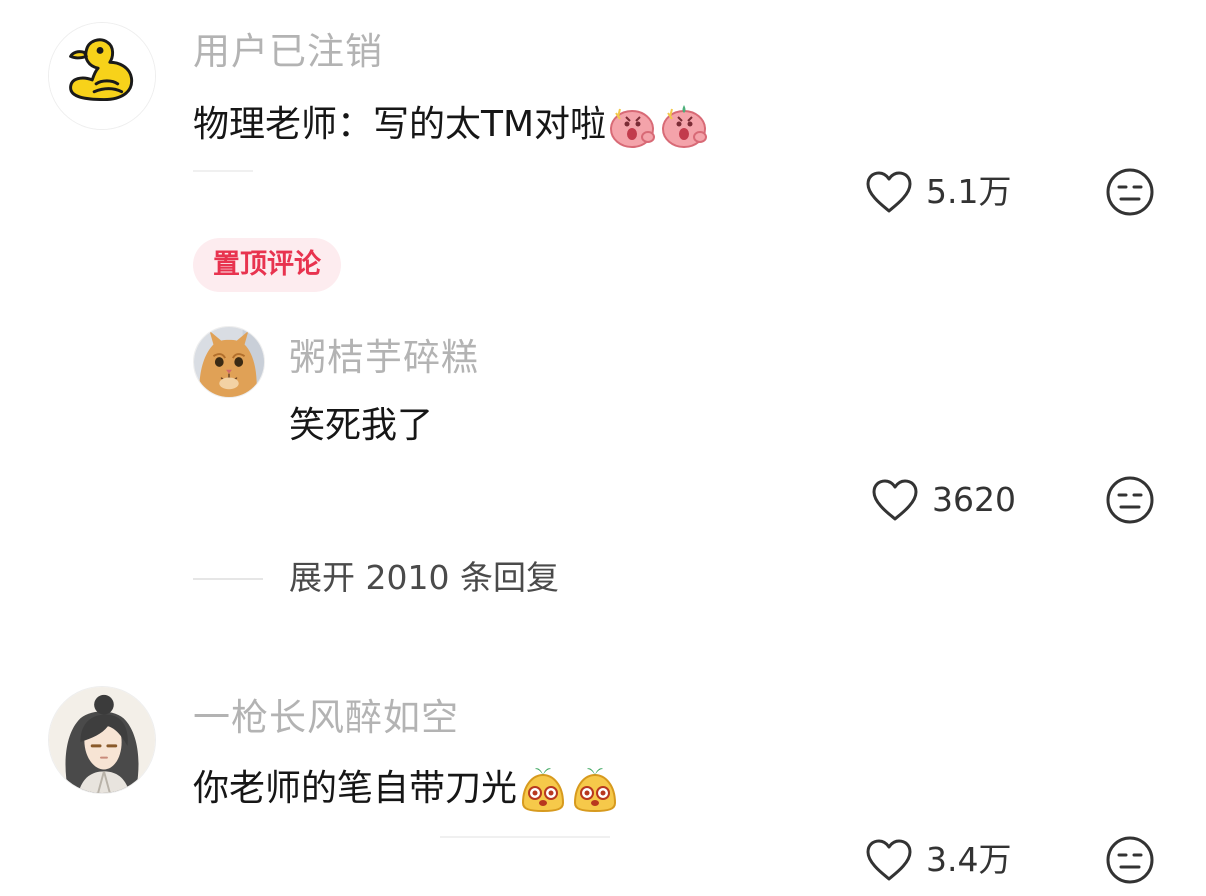  I want to click on like-button: 3620, so click(943, 500).